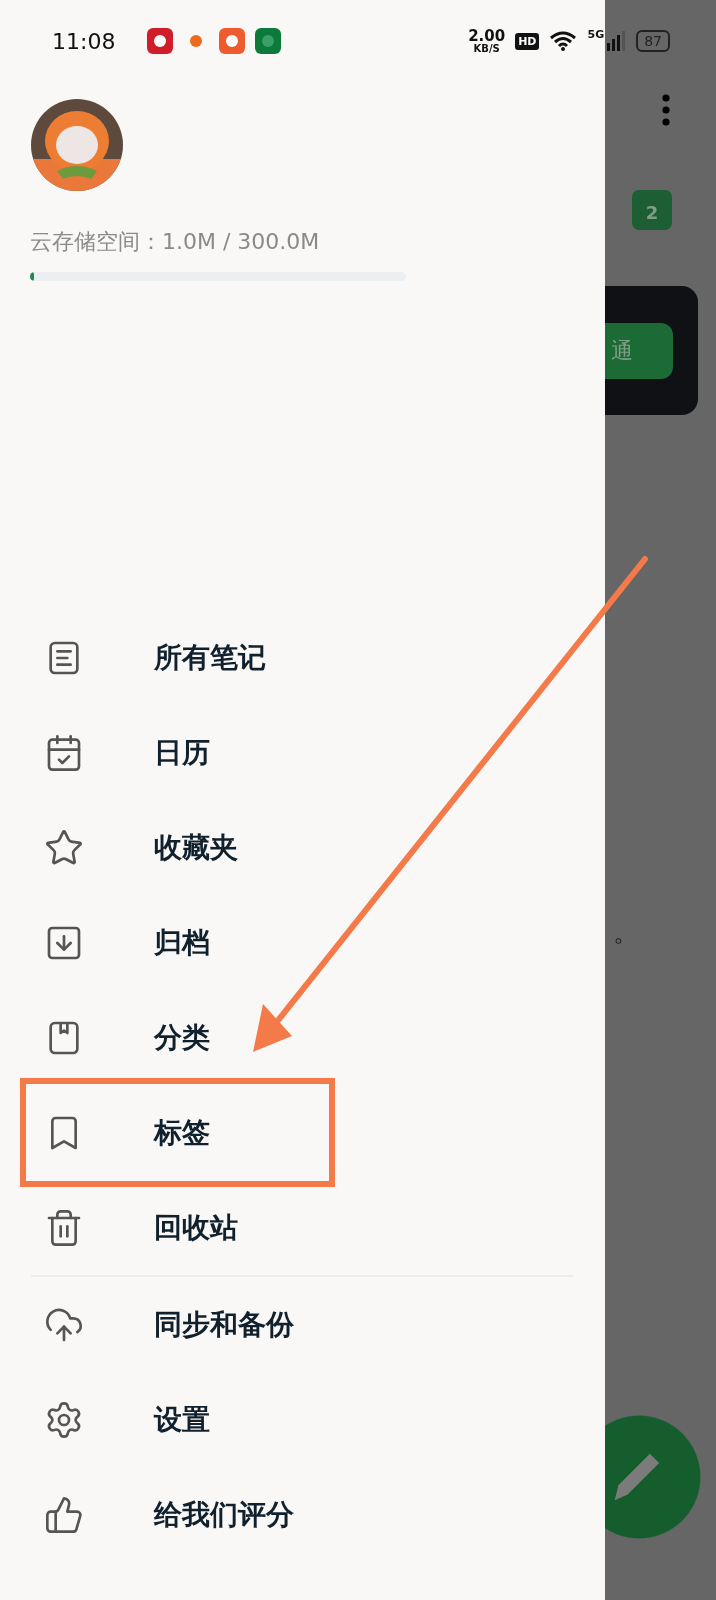 This screenshot has height=1600, width=716. I want to click on menu-item-label: 收藏夹, so click(196, 847).